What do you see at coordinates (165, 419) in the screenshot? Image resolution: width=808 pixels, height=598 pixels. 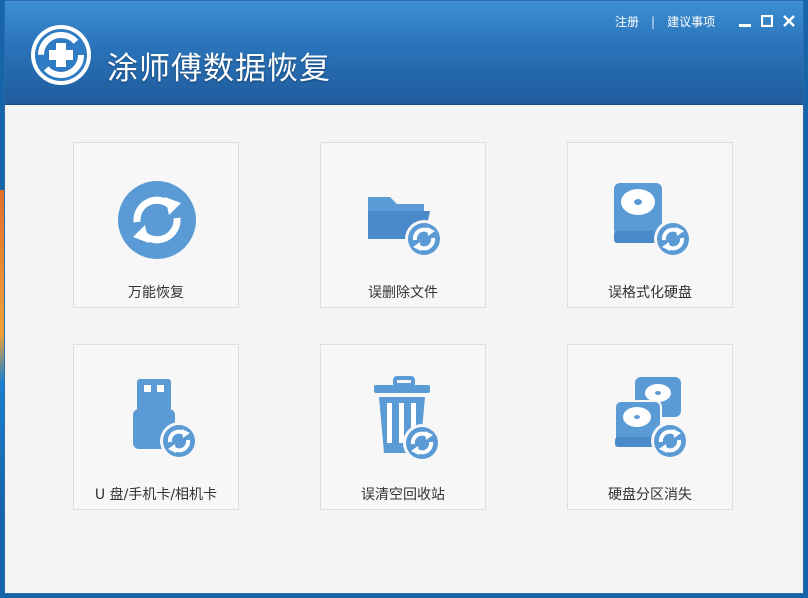 I see `usb-recover-icon` at bounding box center [165, 419].